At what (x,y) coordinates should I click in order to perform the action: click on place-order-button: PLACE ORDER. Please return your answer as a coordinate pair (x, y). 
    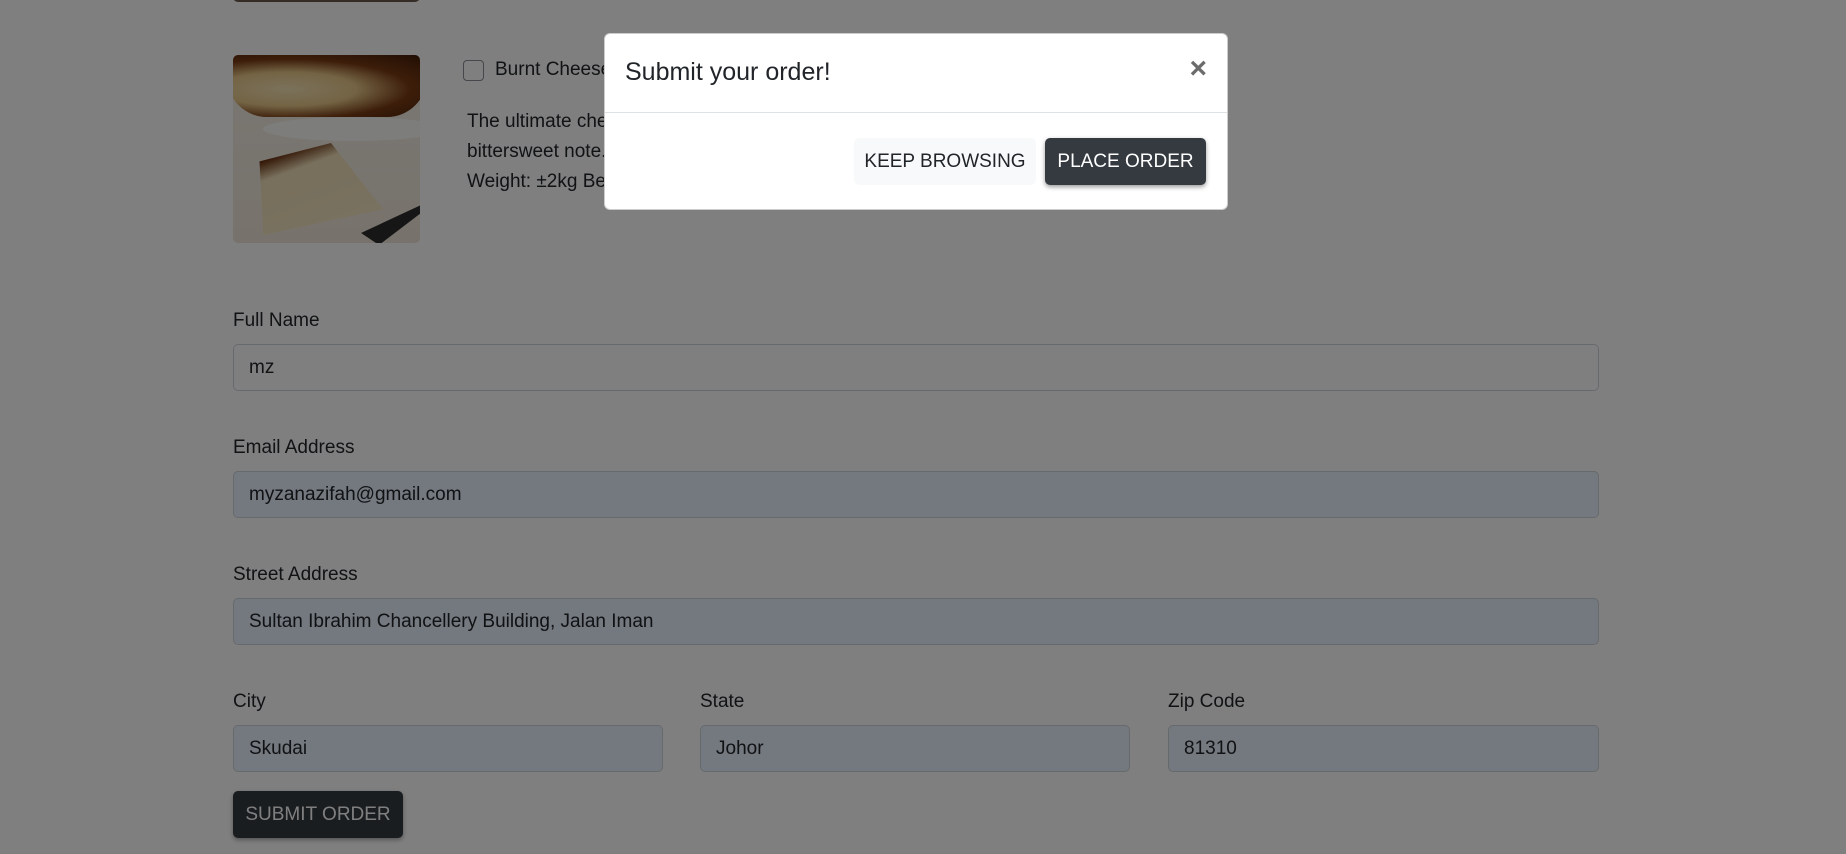
    Looking at the image, I should click on (1125, 161).